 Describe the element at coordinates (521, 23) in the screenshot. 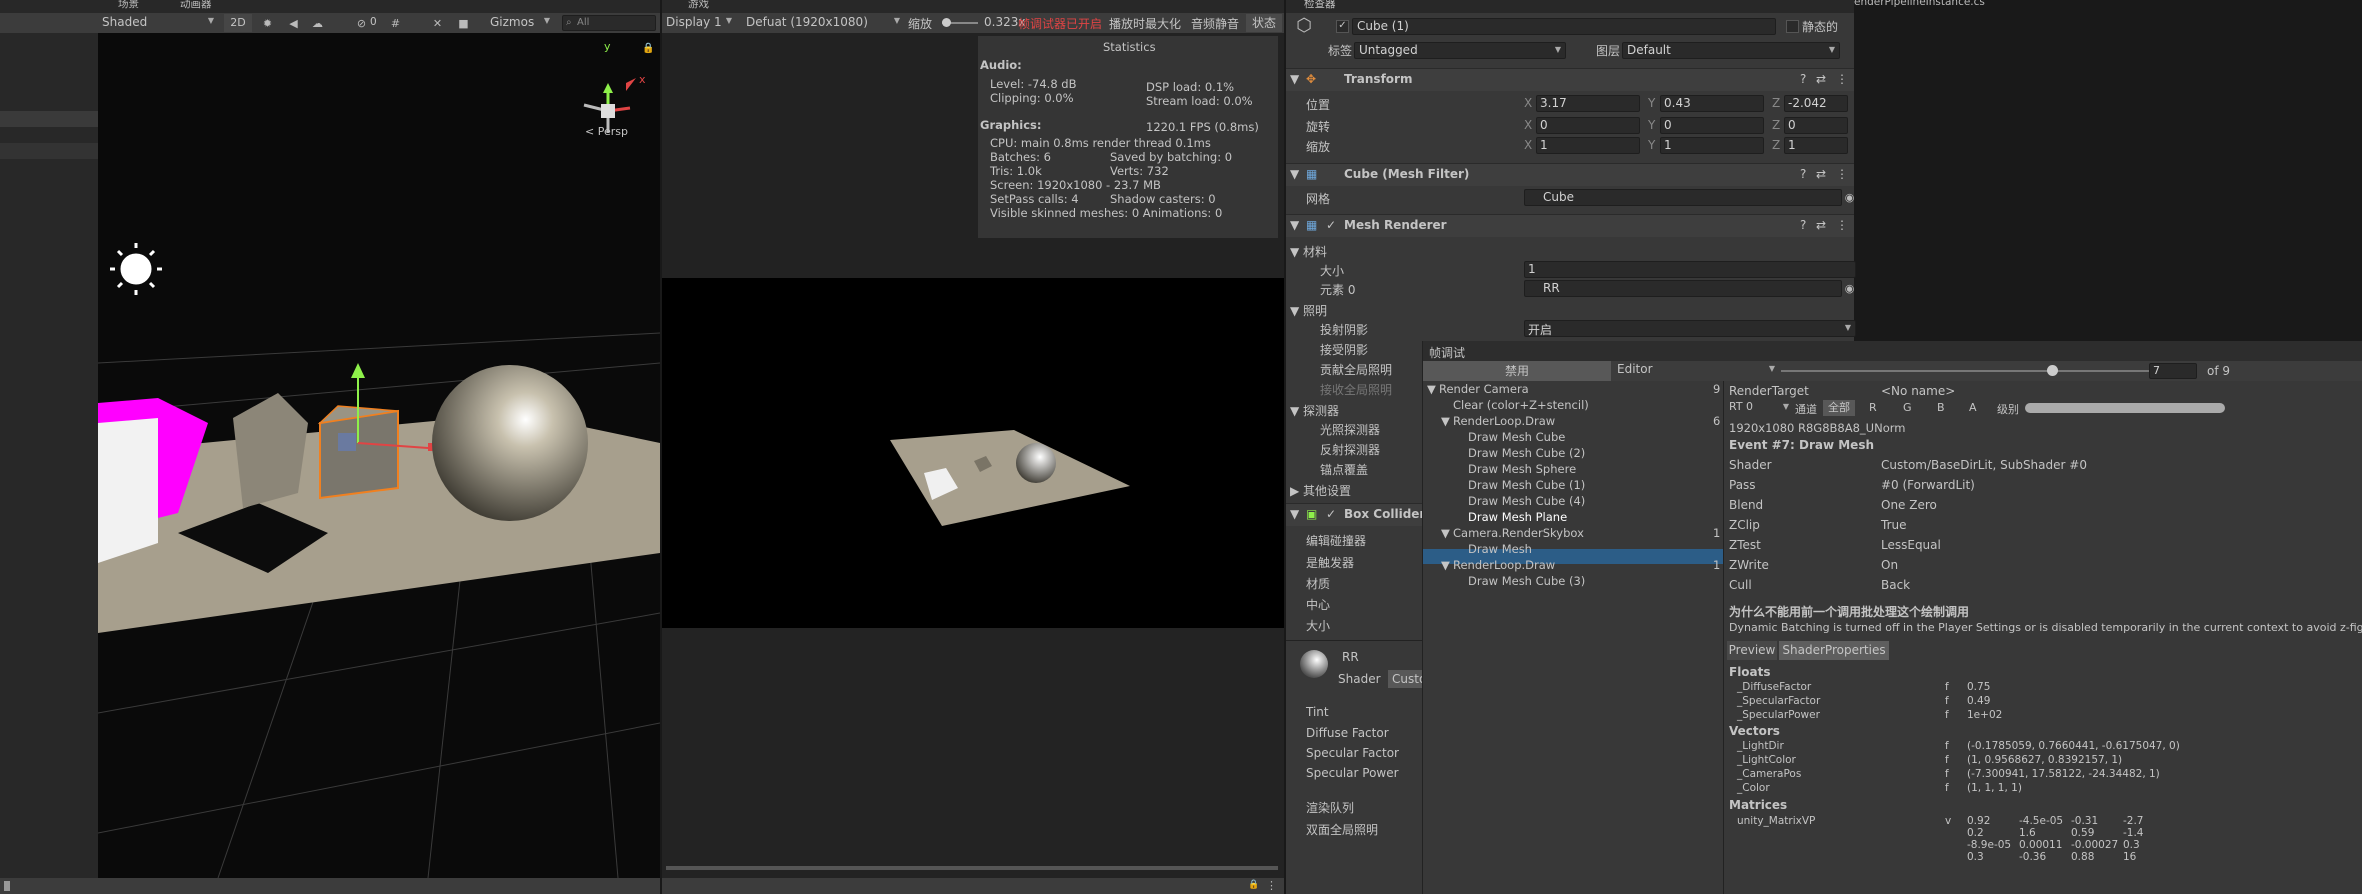

I see `gizmos-dropdown: Gizmos` at that location.